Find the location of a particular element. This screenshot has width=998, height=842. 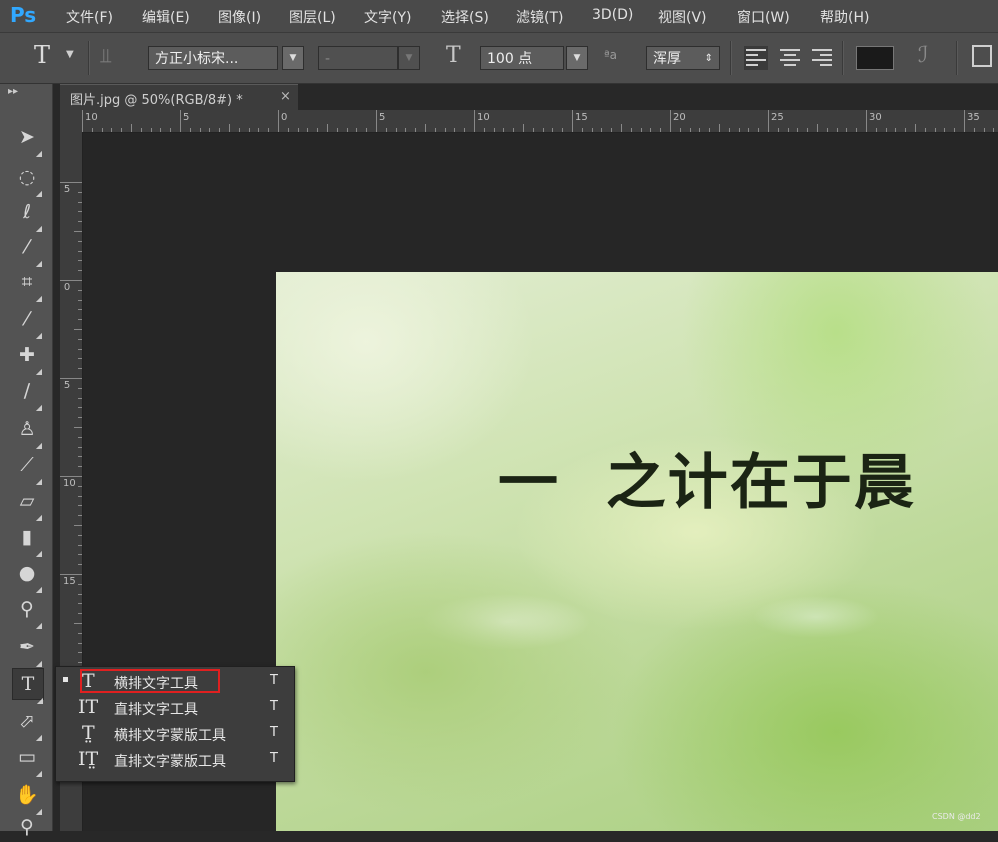

antialias-select: 浑厚 ⇕ is located at coordinates (683, 58).